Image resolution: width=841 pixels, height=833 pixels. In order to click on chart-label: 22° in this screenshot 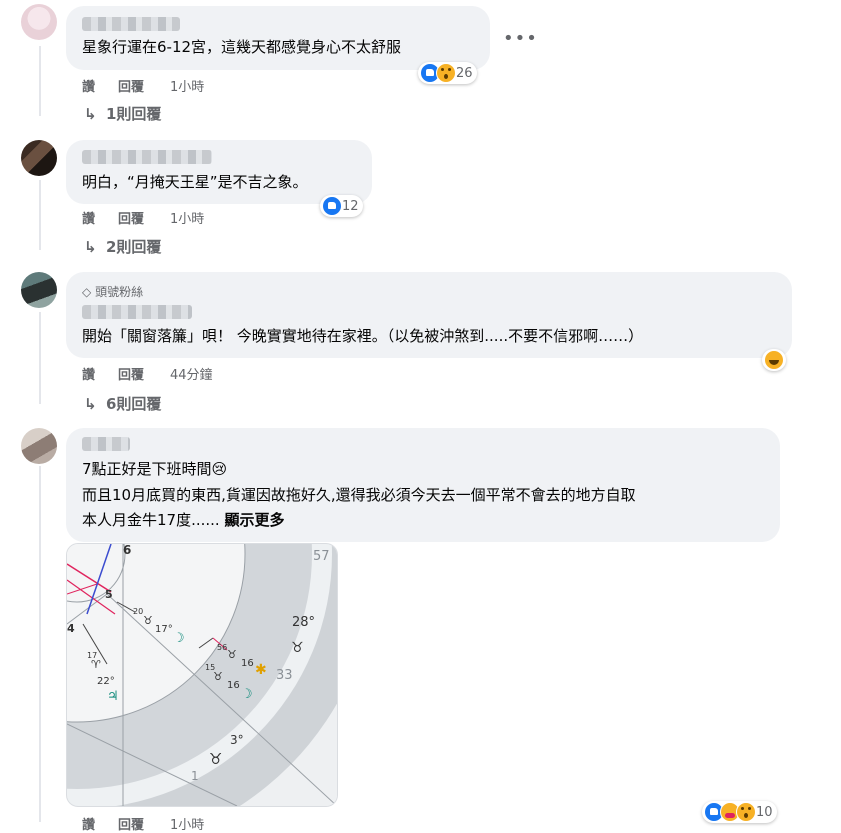, I will do `click(106, 681)`.